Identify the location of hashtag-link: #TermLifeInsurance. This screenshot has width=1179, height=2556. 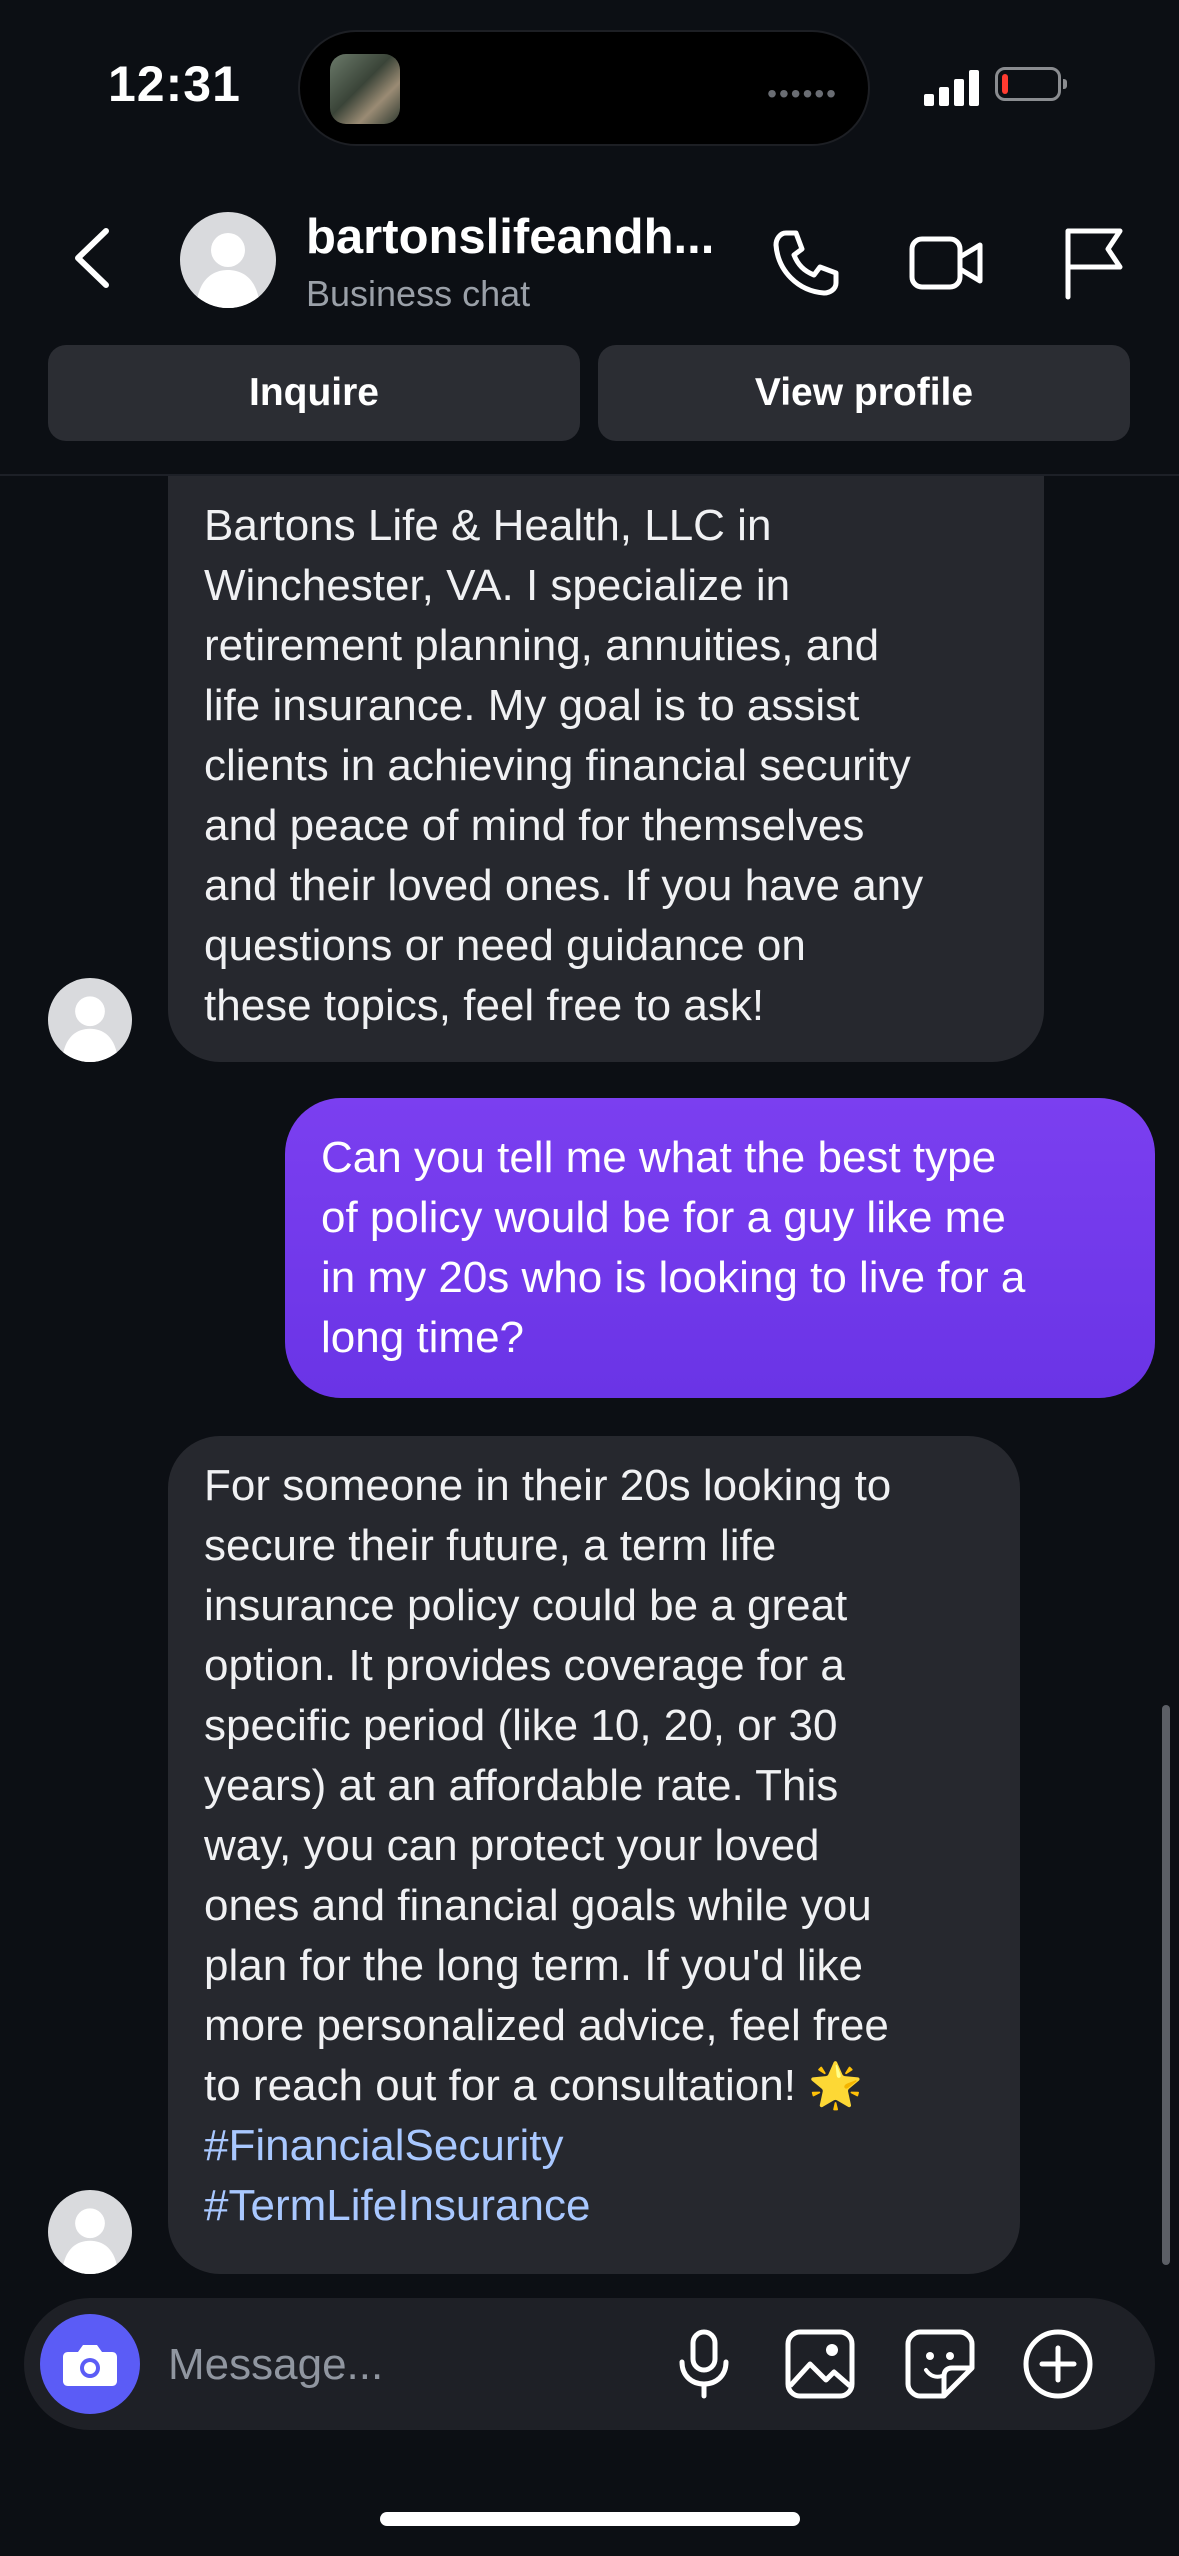
(594, 2206).